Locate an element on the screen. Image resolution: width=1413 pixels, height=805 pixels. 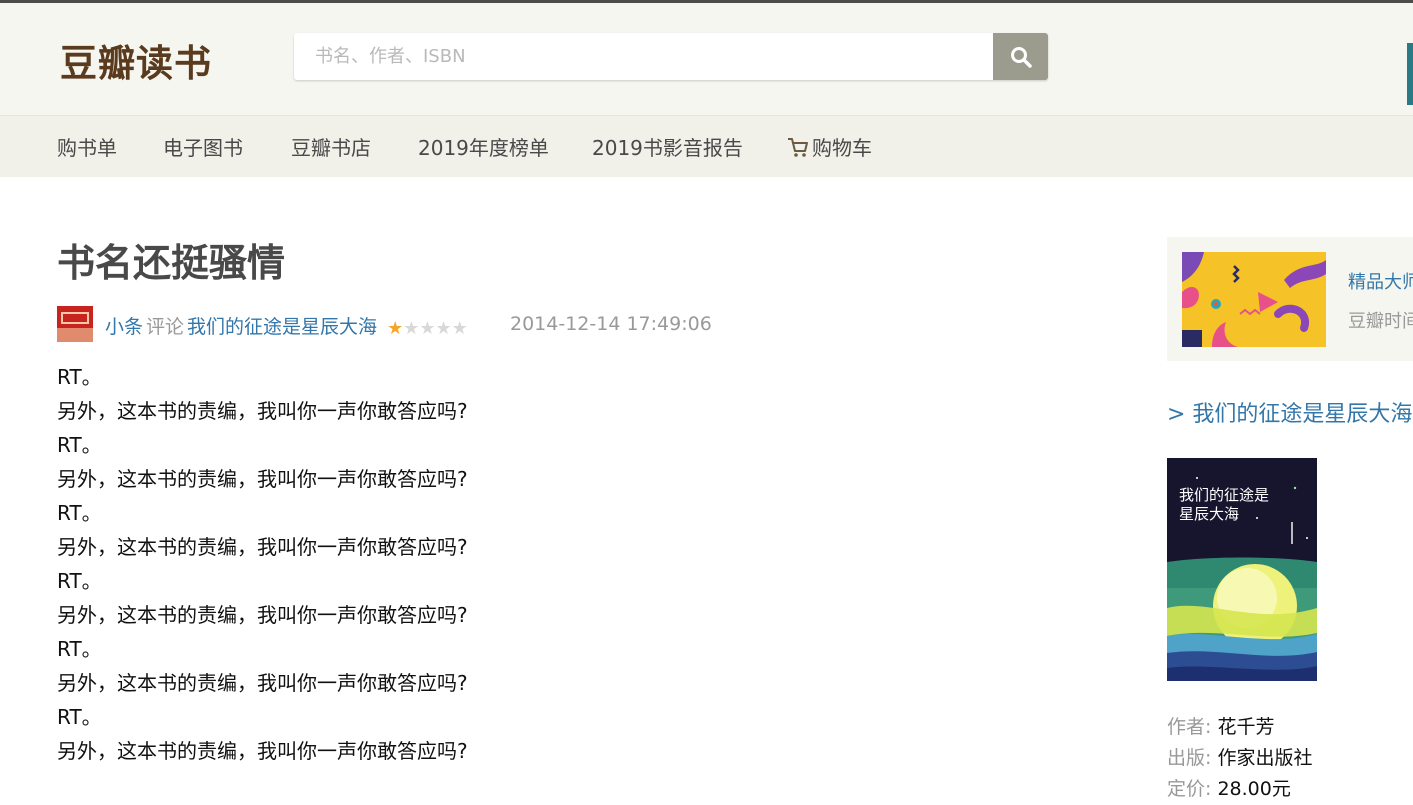
cart-icon is located at coordinates (798, 147).